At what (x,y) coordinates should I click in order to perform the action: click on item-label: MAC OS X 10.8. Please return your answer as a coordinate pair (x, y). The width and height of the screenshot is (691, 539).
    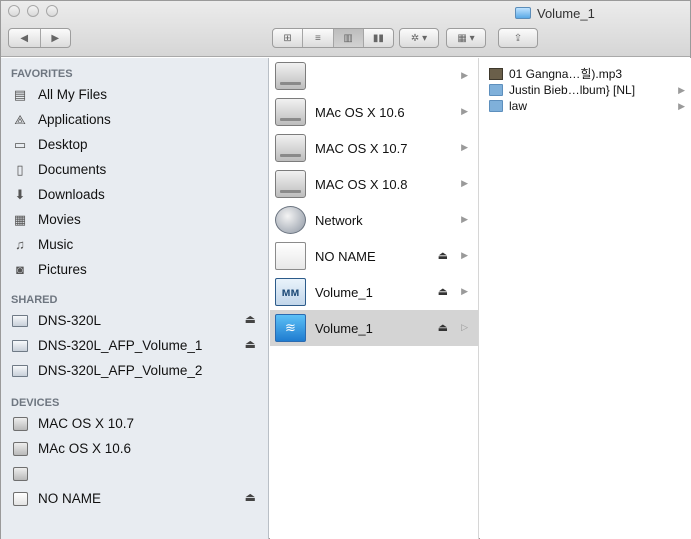
    Looking at the image, I should click on (361, 184).